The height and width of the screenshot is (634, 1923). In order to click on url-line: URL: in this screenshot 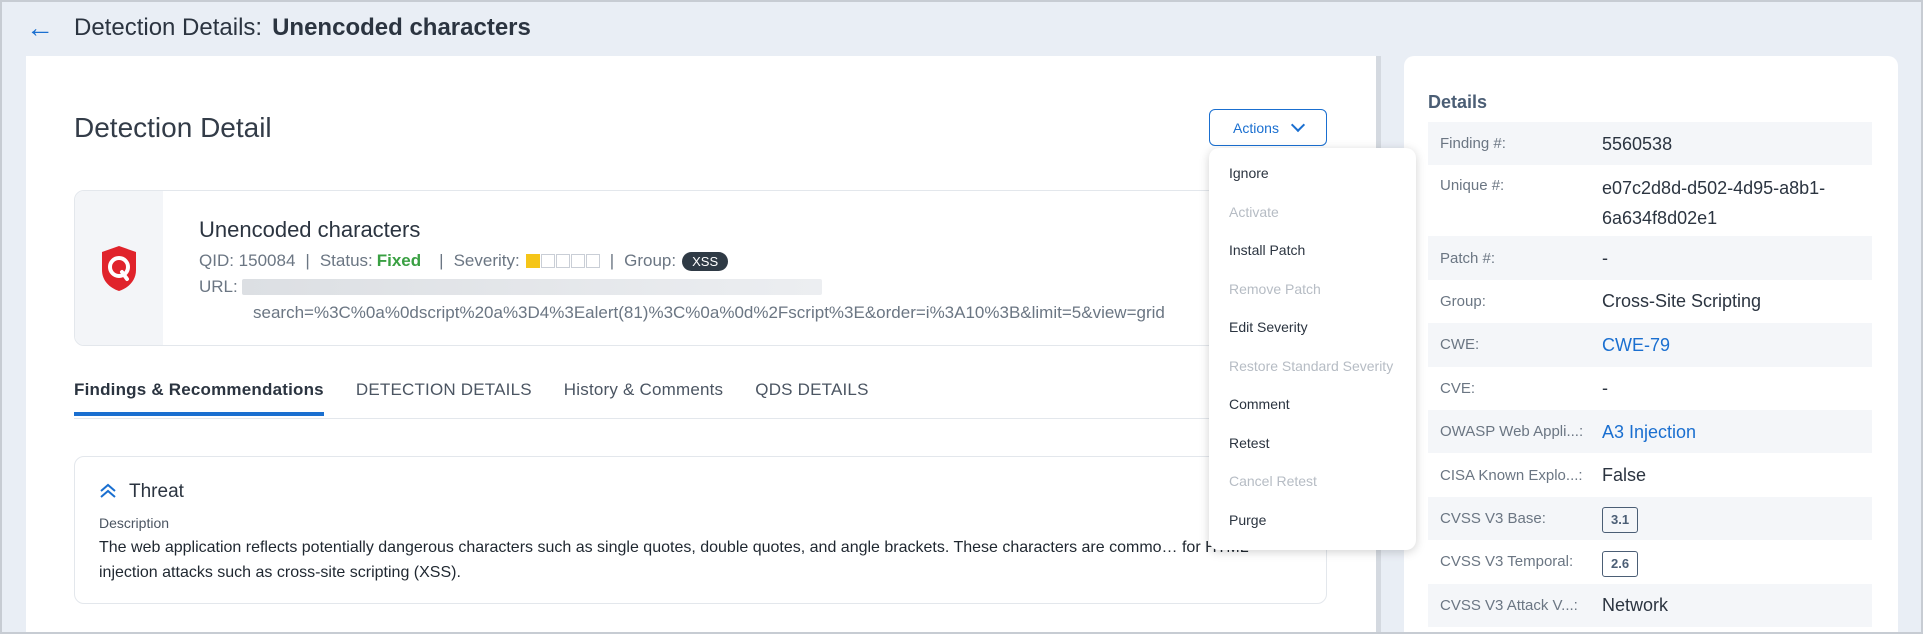, I will do `click(510, 287)`.